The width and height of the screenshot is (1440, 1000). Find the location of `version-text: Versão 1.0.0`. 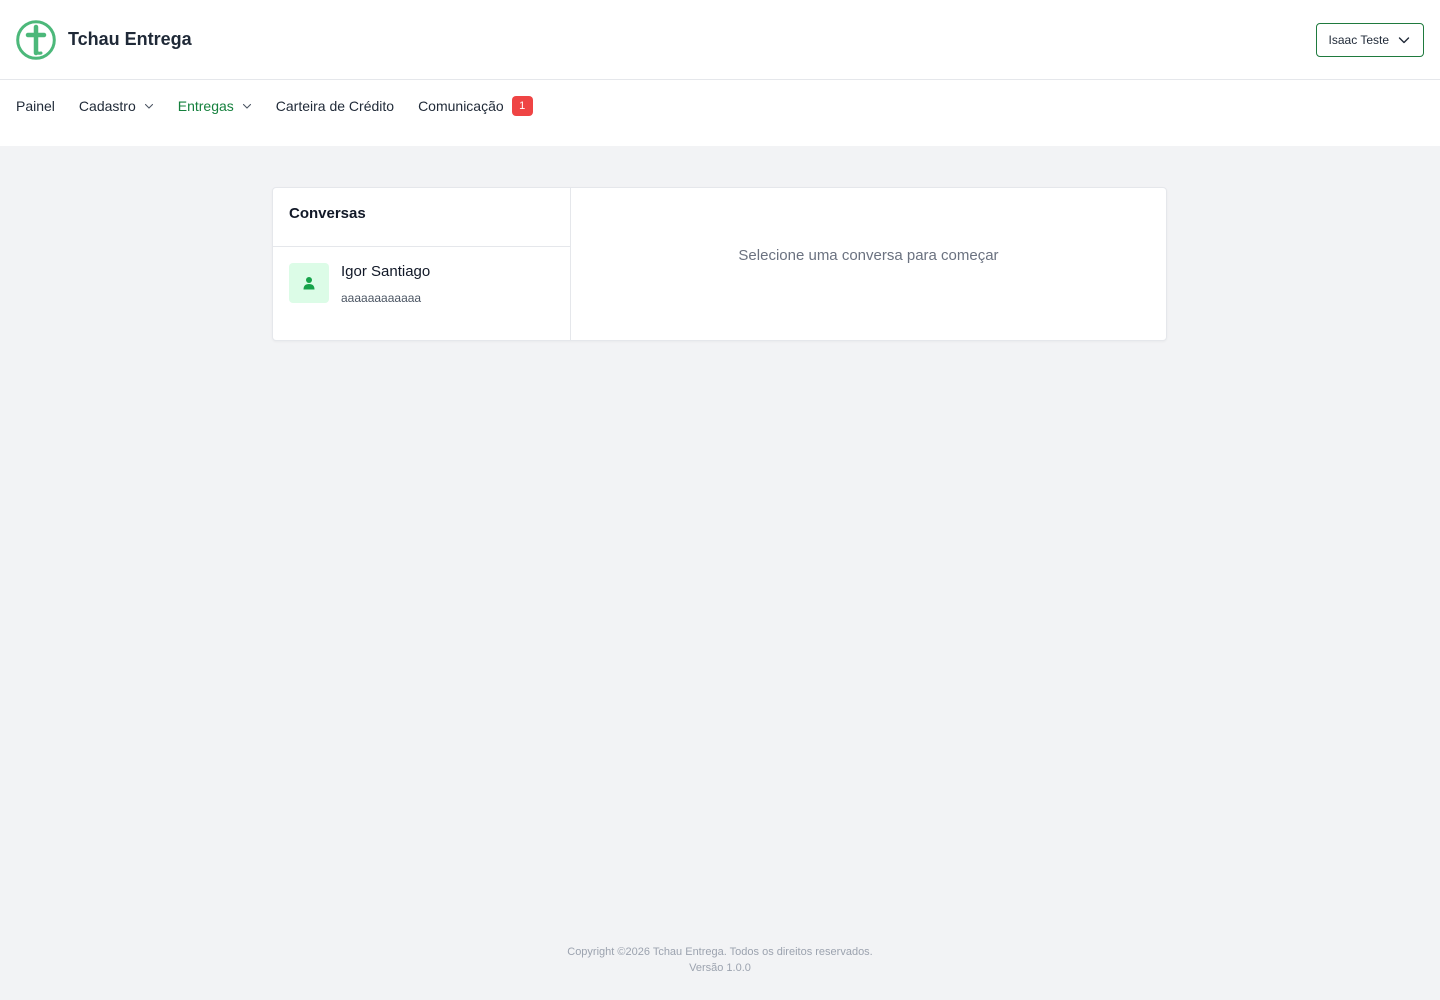

version-text: Versão 1.0.0 is located at coordinates (720, 968).